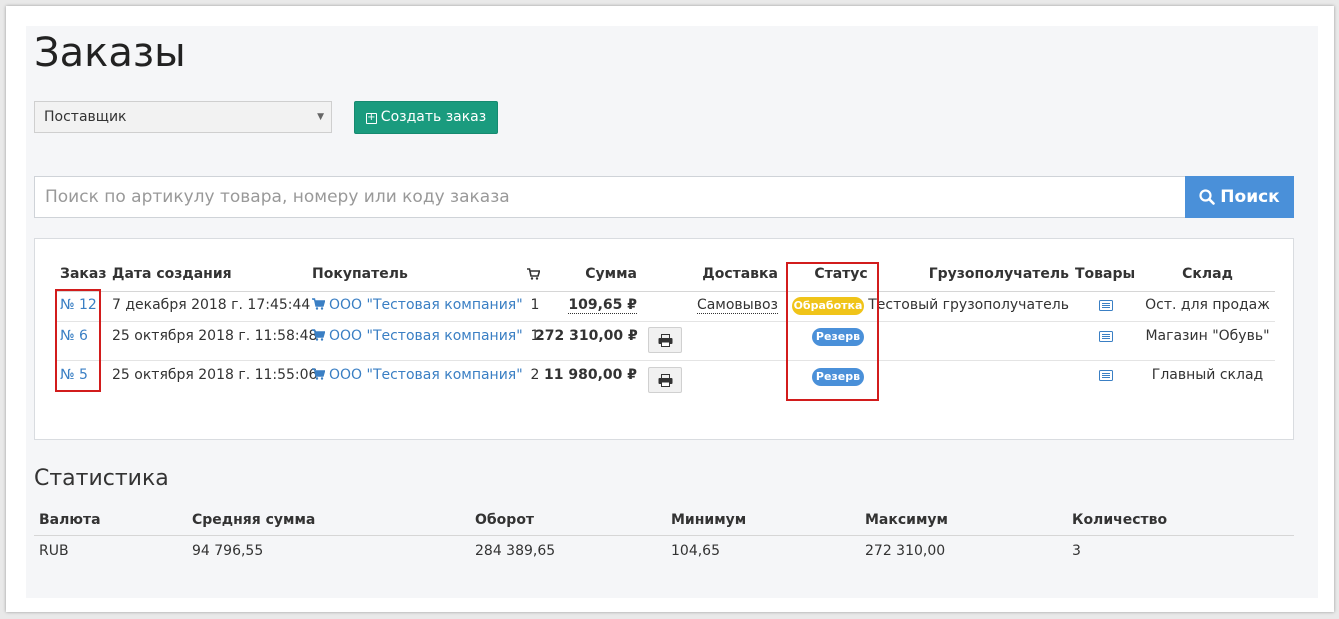 The width and height of the screenshot is (1339, 619). What do you see at coordinates (215, 375) in the screenshot?
I see `order-date: 25 октября 2018 г. 11:55:06` at bounding box center [215, 375].